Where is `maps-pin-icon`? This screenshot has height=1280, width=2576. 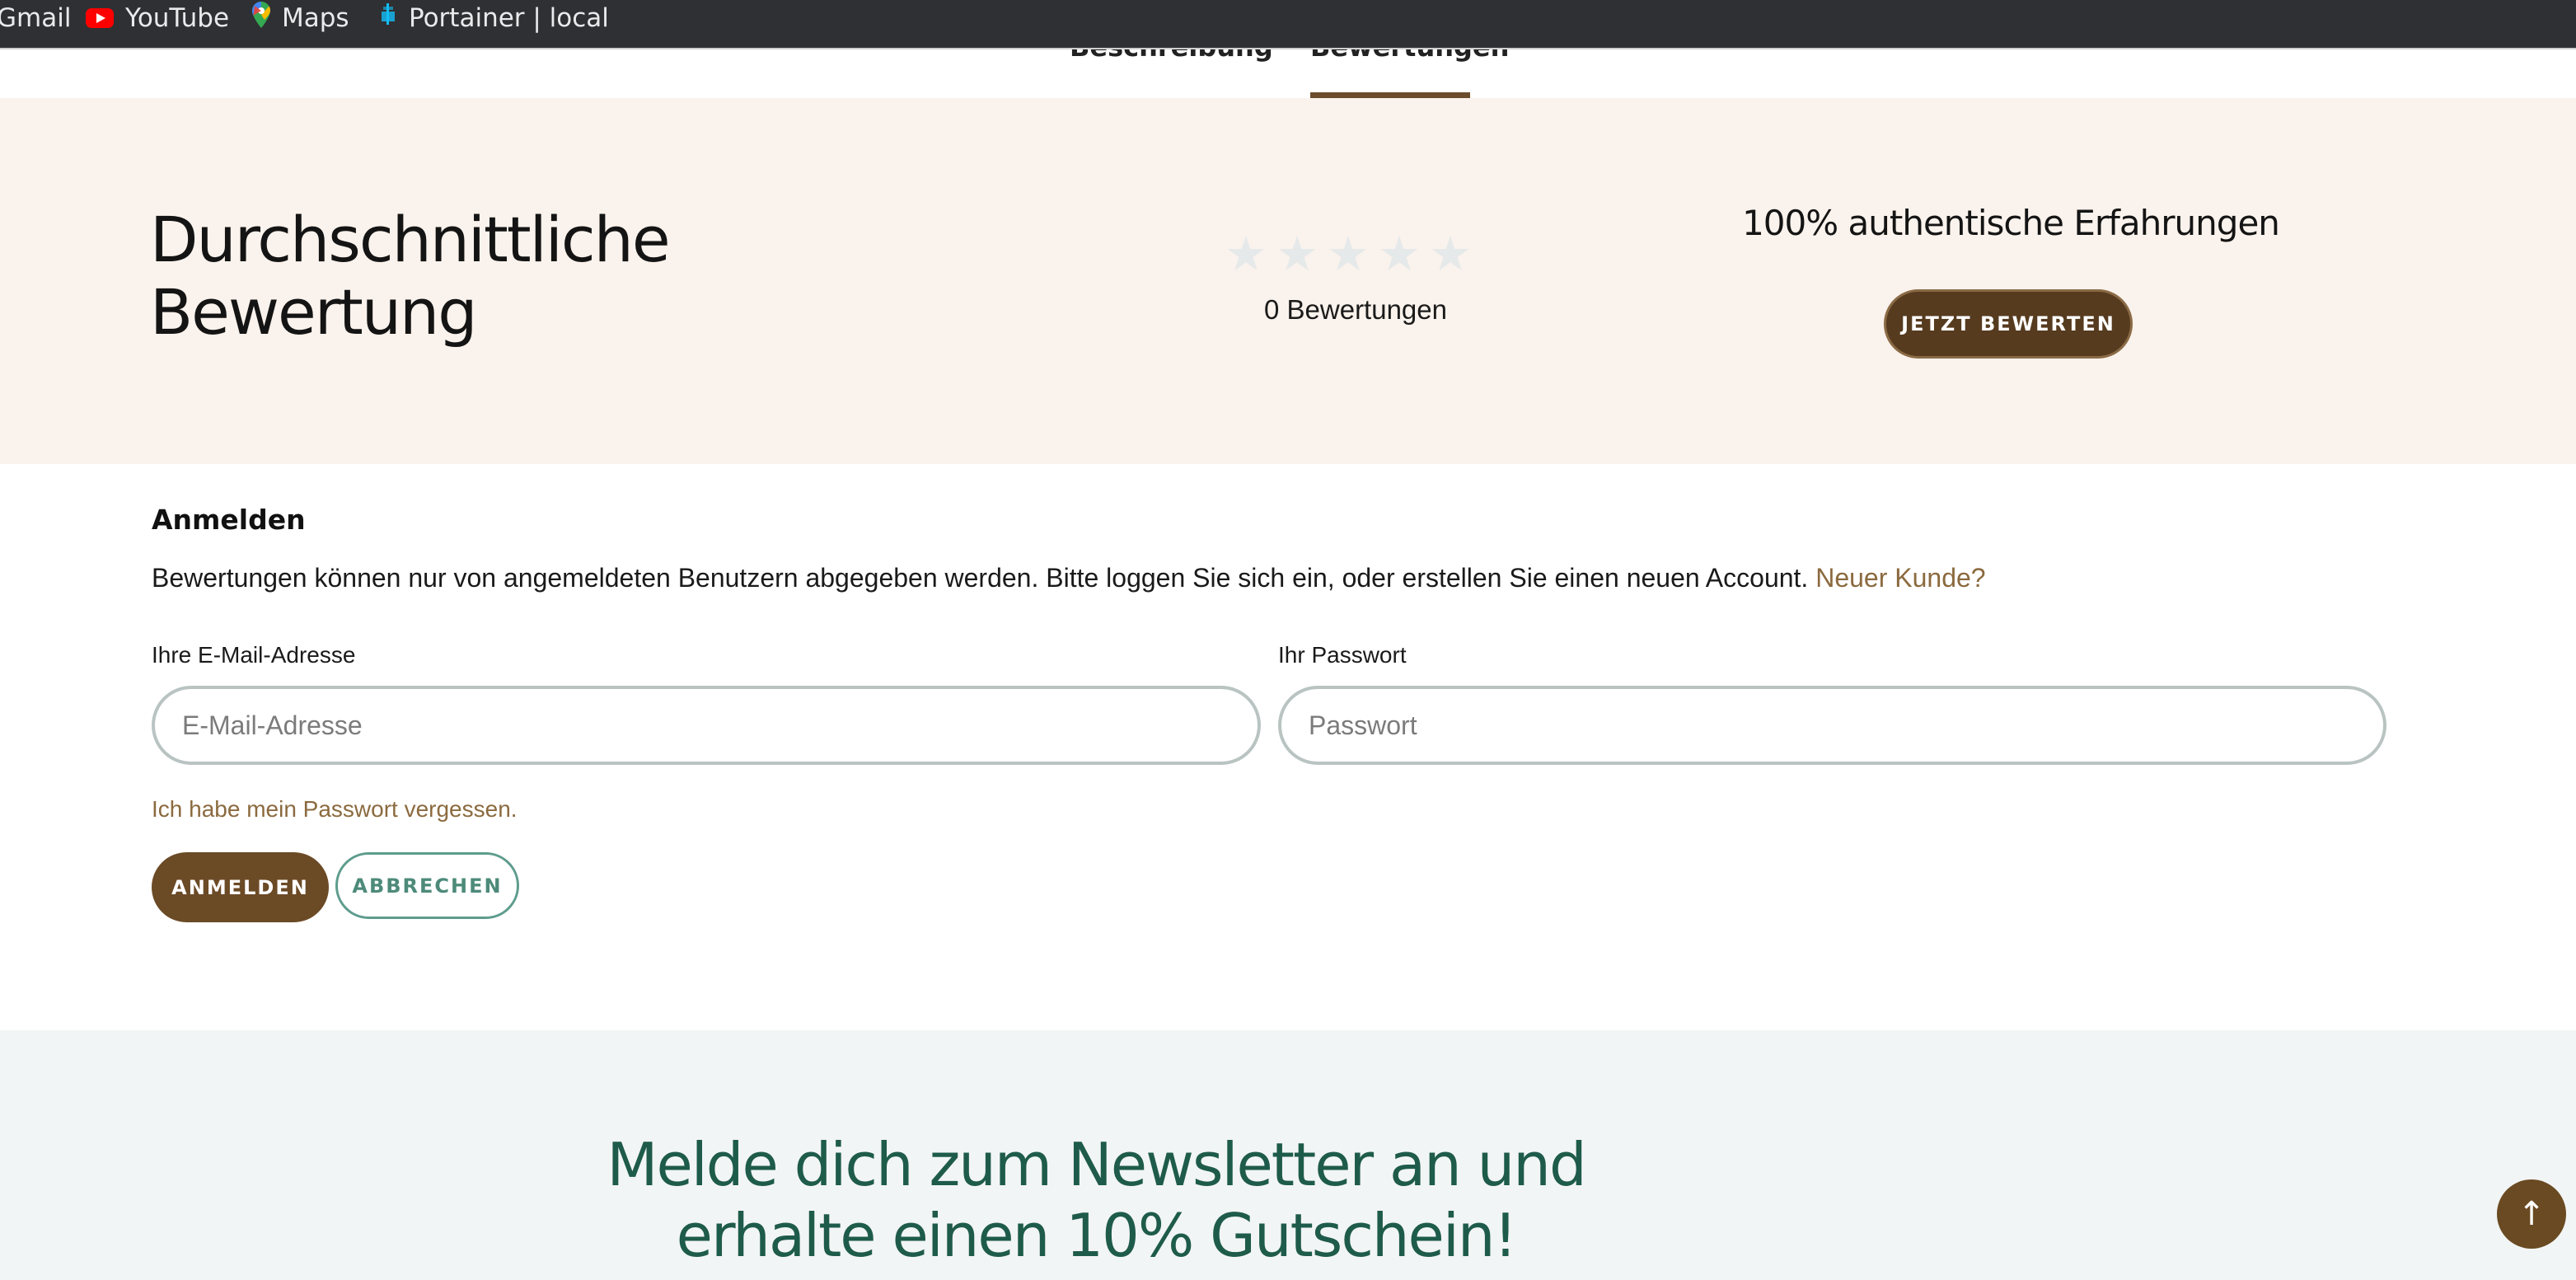 maps-pin-icon is located at coordinates (261, 18).